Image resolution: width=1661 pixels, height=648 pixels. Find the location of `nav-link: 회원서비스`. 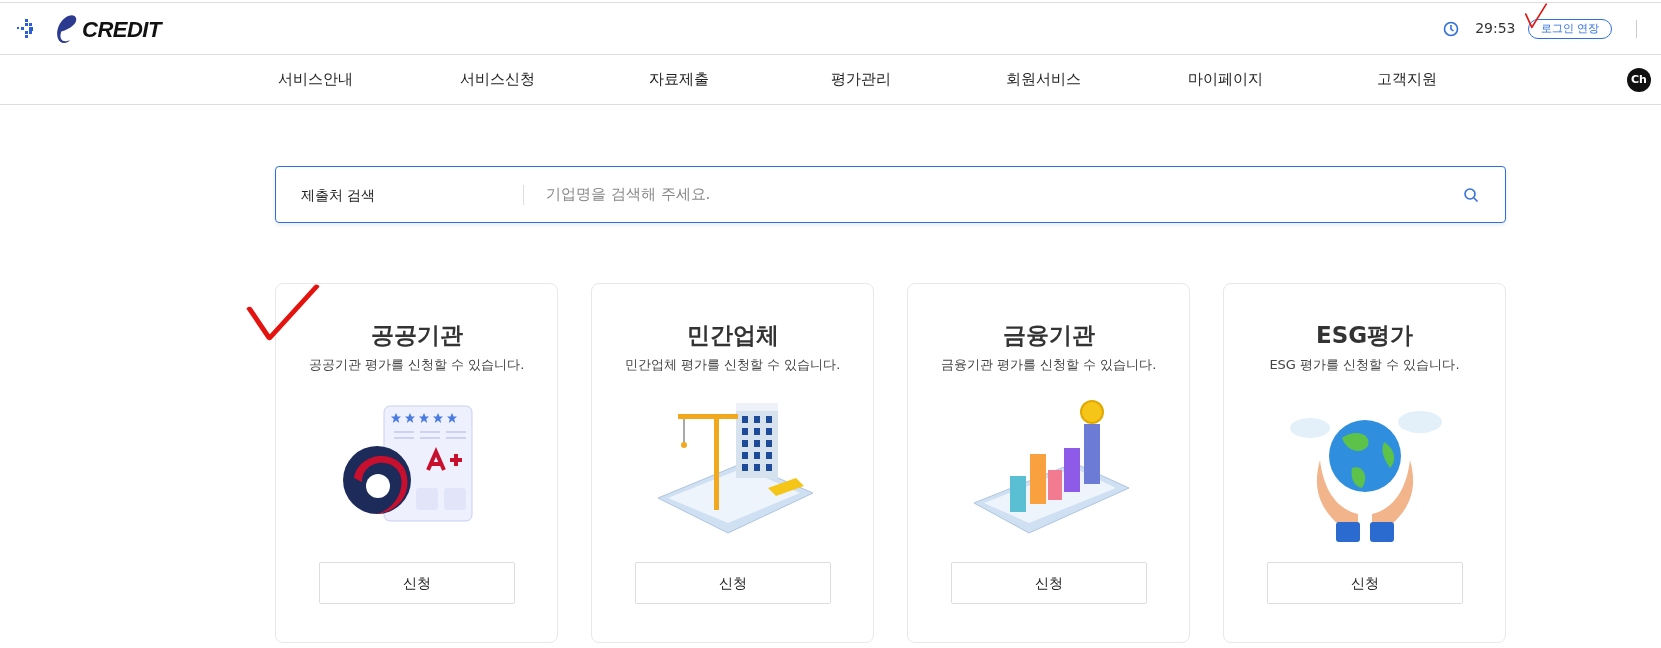

nav-link: 회원서비스 is located at coordinates (1043, 79).